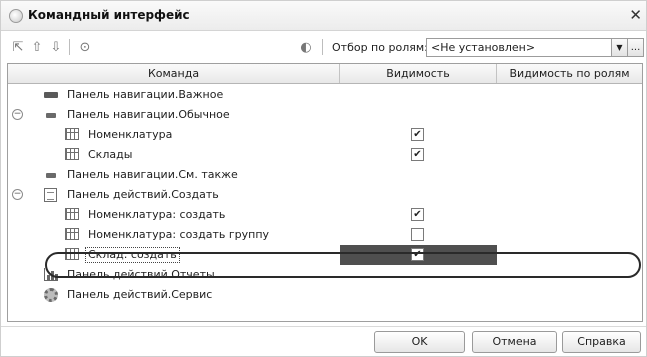  Describe the element at coordinates (152, 174) in the screenshot. I see `command-label: Панель навигации.См. также` at that location.